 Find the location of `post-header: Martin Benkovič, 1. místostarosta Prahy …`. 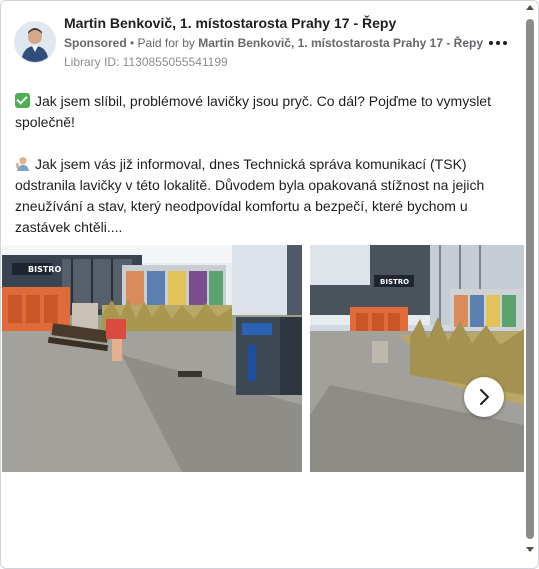

post-header: Martin Benkovič, 1. místostarosta Prahy … is located at coordinates (262, 43).